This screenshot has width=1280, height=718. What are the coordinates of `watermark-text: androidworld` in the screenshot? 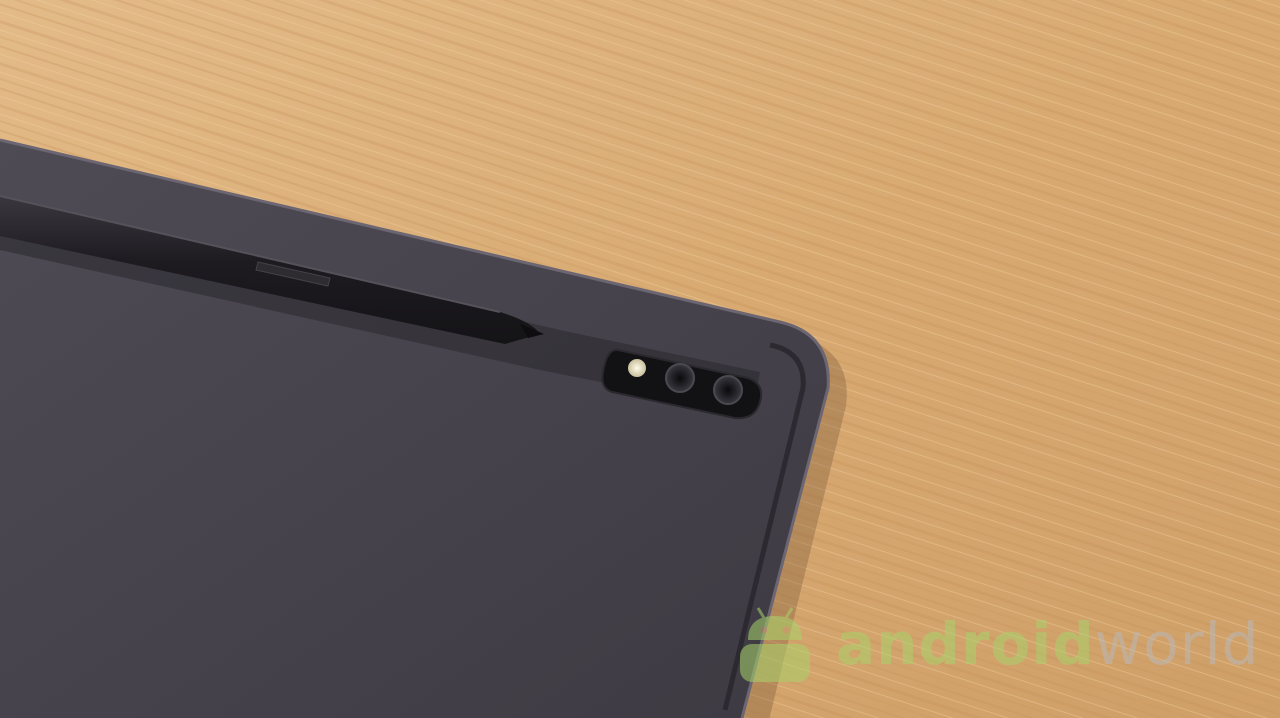 It's located at (1048, 644).